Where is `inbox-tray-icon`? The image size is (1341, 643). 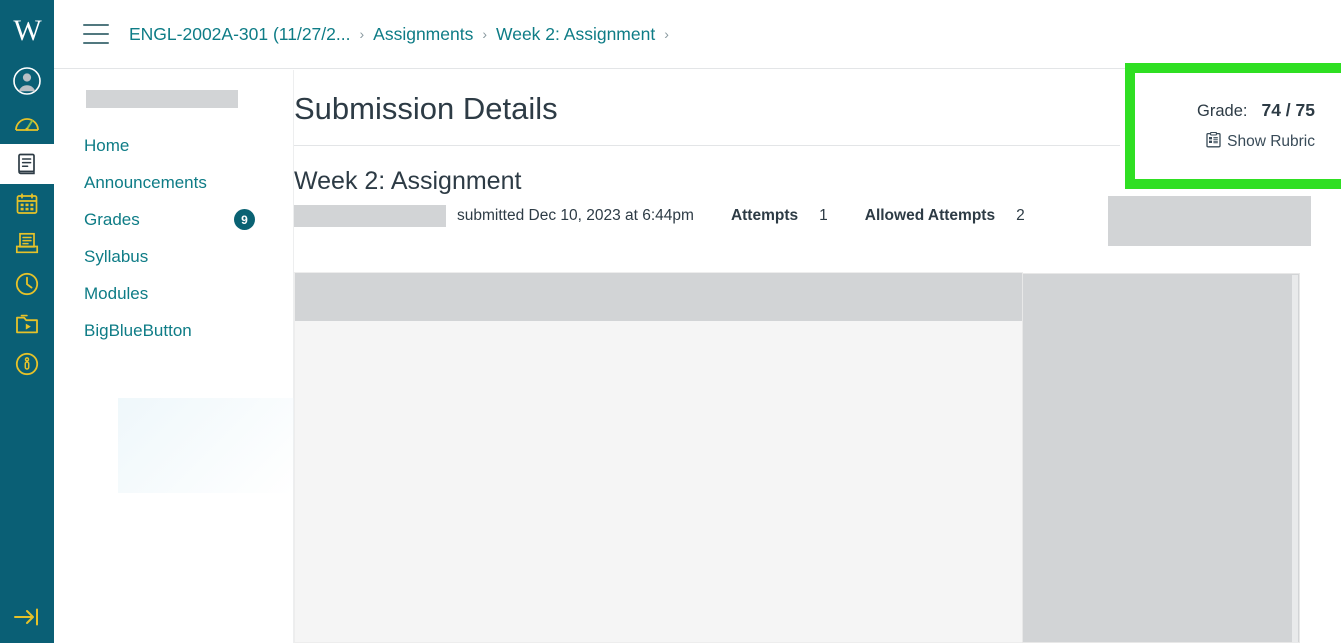
inbox-tray-icon is located at coordinates (27, 244).